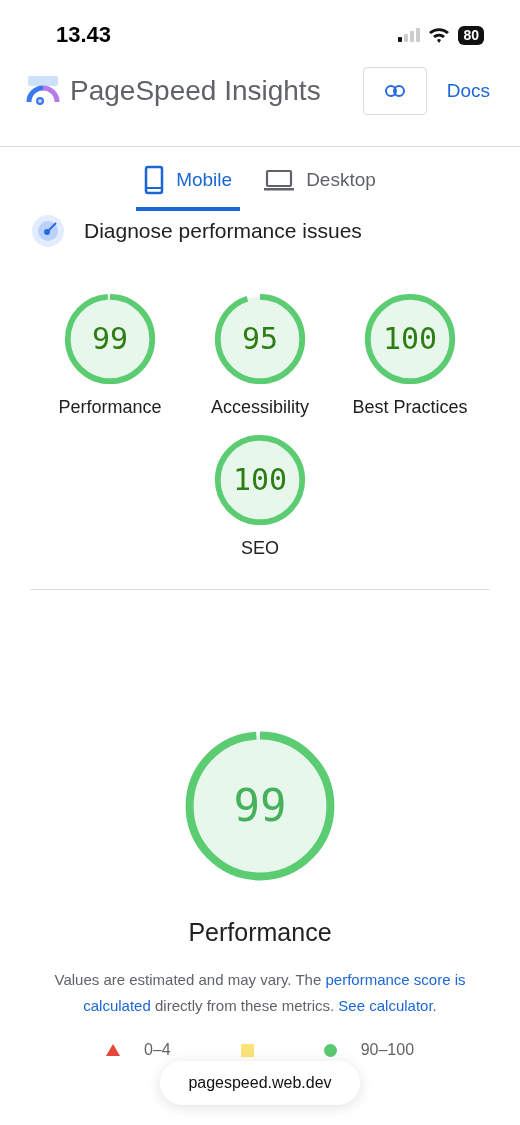 The image size is (520, 1125). What do you see at coordinates (260, 993) in the screenshot?
I see `score-description: Values are estimated and may vary. The performance score is calculated directly from these metrics. See calculator.` at bounding box center [260, 993].